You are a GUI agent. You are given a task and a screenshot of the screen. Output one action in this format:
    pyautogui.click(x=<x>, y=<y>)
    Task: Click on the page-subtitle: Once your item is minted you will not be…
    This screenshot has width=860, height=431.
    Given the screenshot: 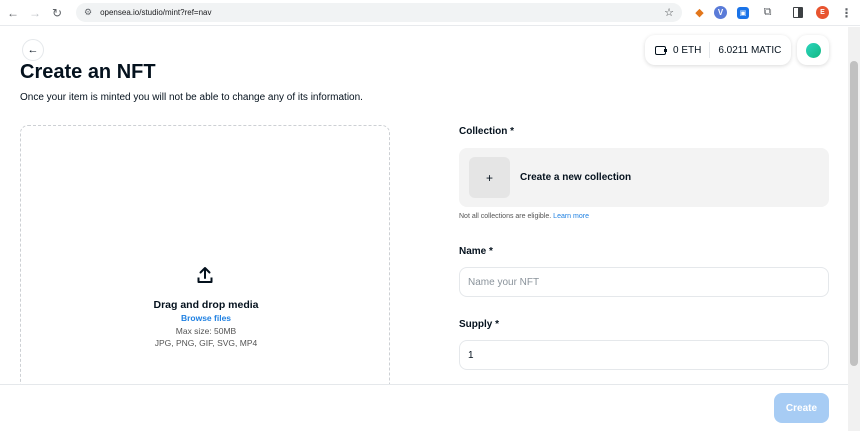 What is the action you would take?
    pyautogui.click(x=191, y=97)
    